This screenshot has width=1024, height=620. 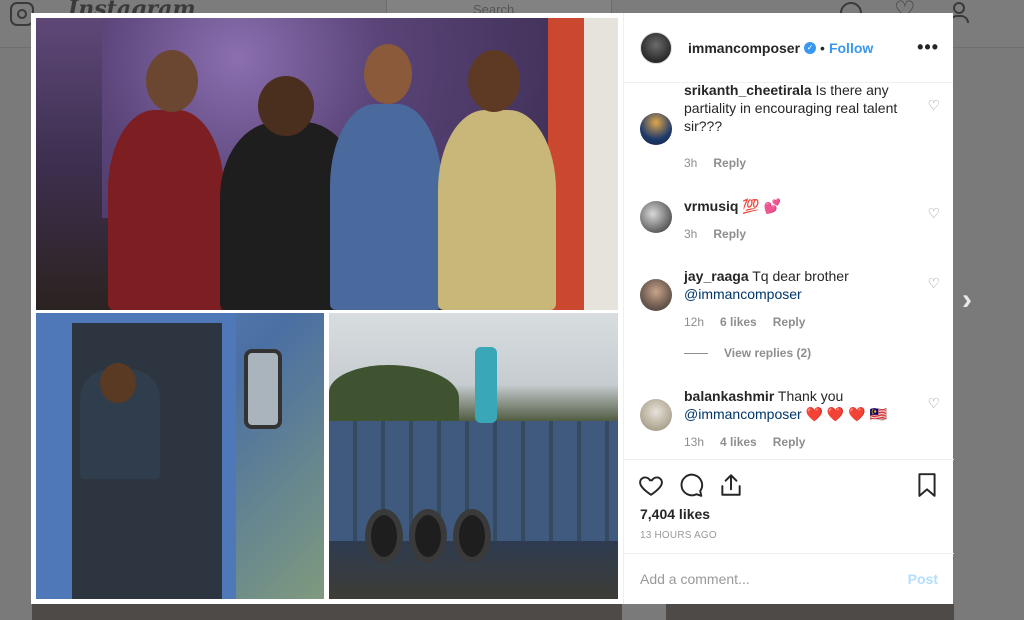 What do you see at coordinates (118, 383) in the screenshot?
I see `driver-head` at bounding box center [118, 383].